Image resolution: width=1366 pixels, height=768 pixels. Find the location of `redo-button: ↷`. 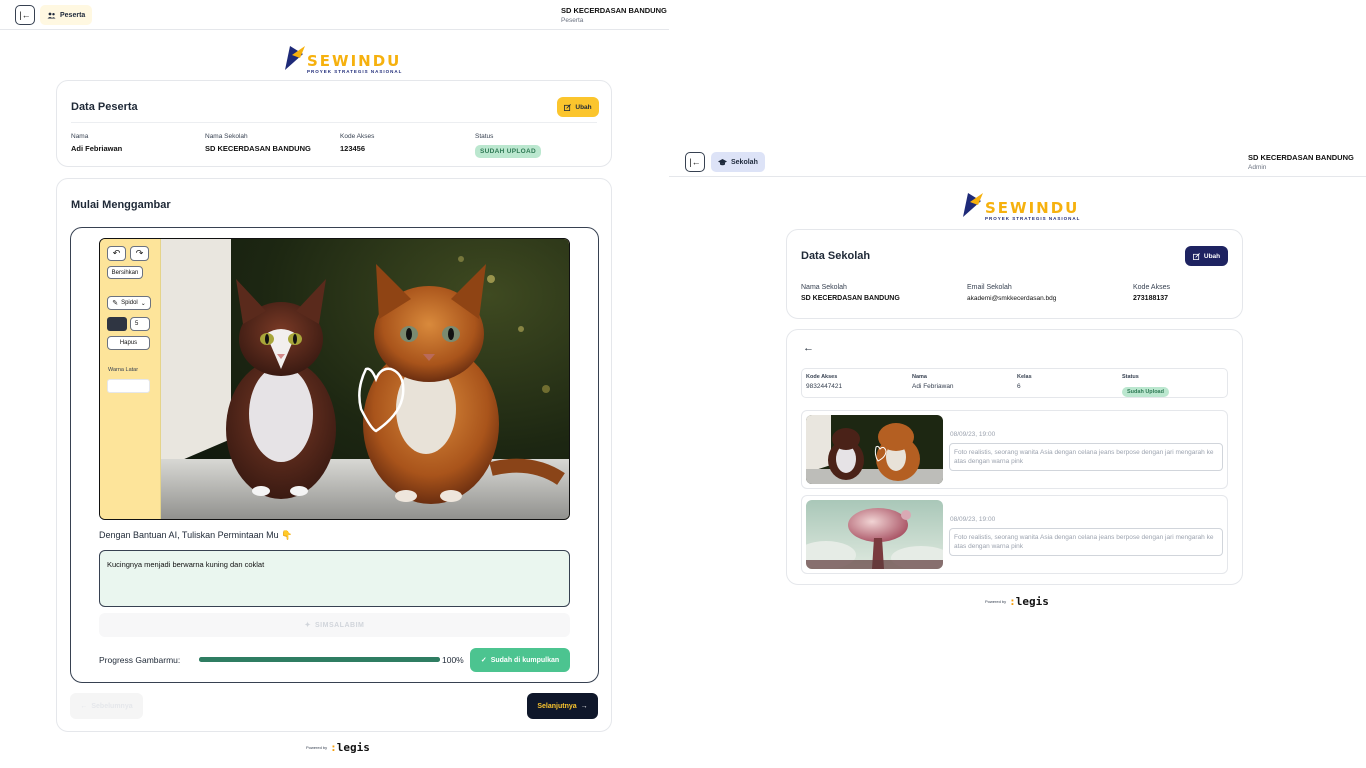

redo-button: ↷ is located at coordinates (139, 253).